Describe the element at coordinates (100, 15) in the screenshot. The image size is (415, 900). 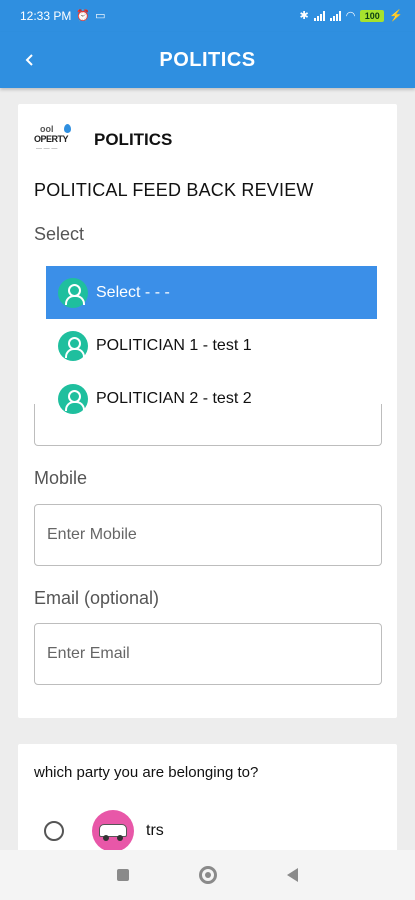
I see `screen-icon: ▭` at that location.